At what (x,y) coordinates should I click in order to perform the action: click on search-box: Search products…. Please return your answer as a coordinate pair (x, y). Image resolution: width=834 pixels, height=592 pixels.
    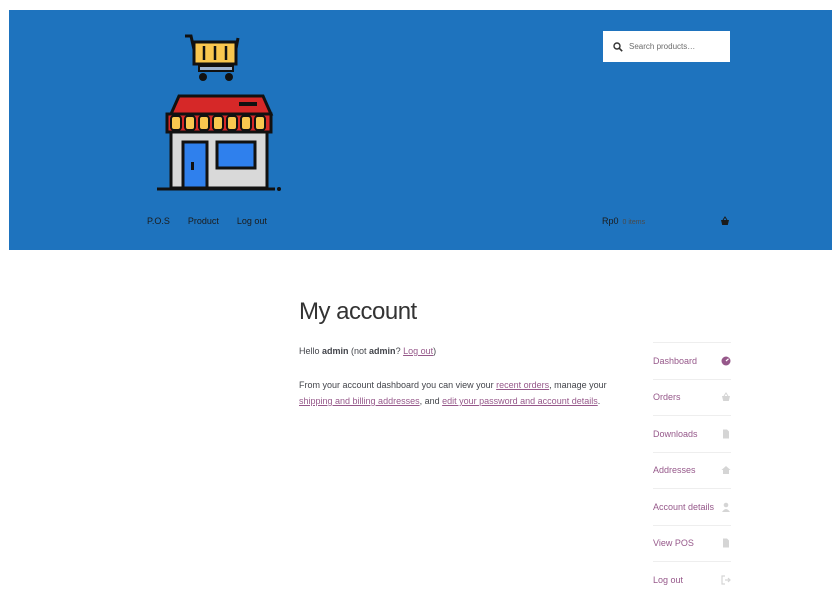
    Looking at the image, I should click on (666, 46).